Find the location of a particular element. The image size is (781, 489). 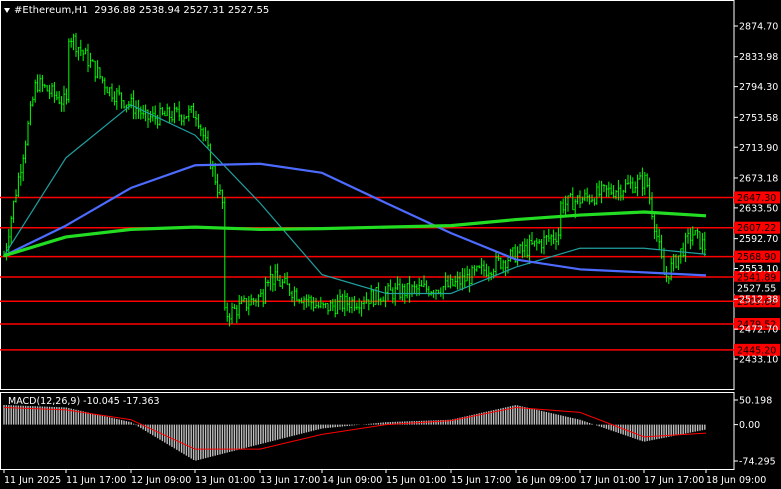

time-tick-label: 13 Jun 17:00 is located at coordinates (290, 480).